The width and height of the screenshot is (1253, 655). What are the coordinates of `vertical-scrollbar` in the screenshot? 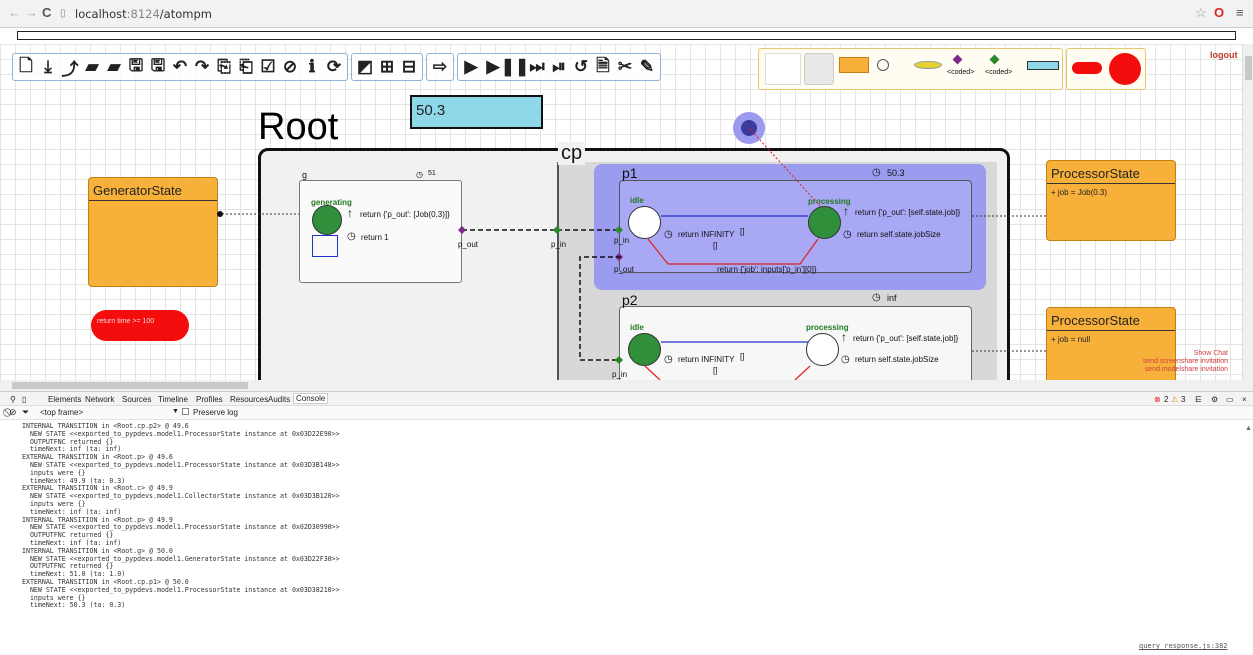 It's located at (1247, 212).